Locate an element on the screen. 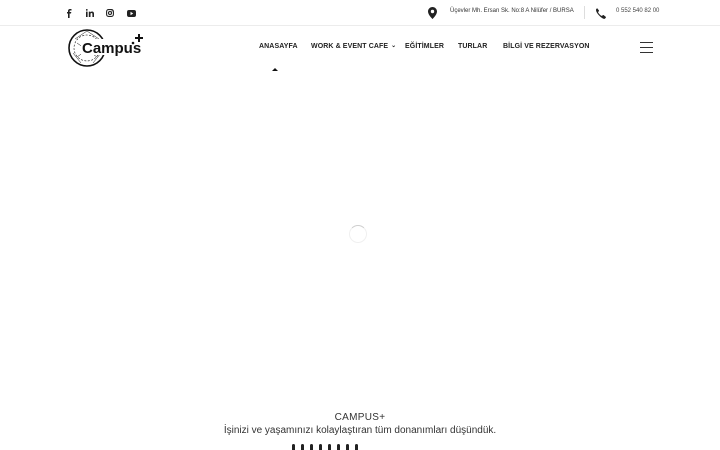  campus-logo: Campus is located at coordinates (105, 50).